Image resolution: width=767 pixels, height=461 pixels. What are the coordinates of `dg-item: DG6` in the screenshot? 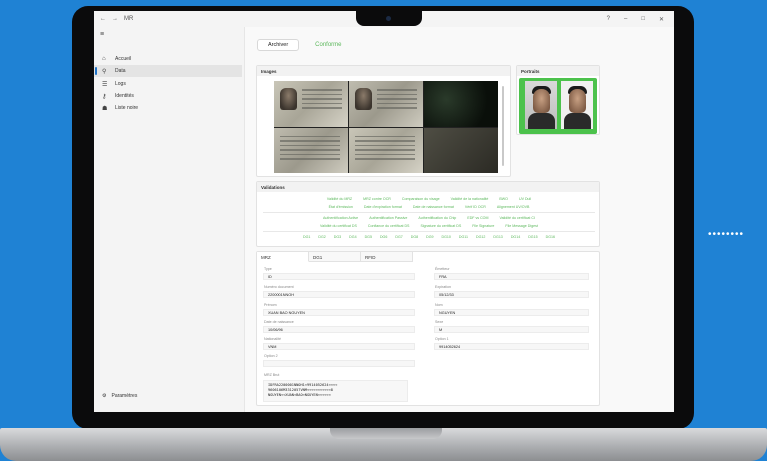 It's located at (383, 237).